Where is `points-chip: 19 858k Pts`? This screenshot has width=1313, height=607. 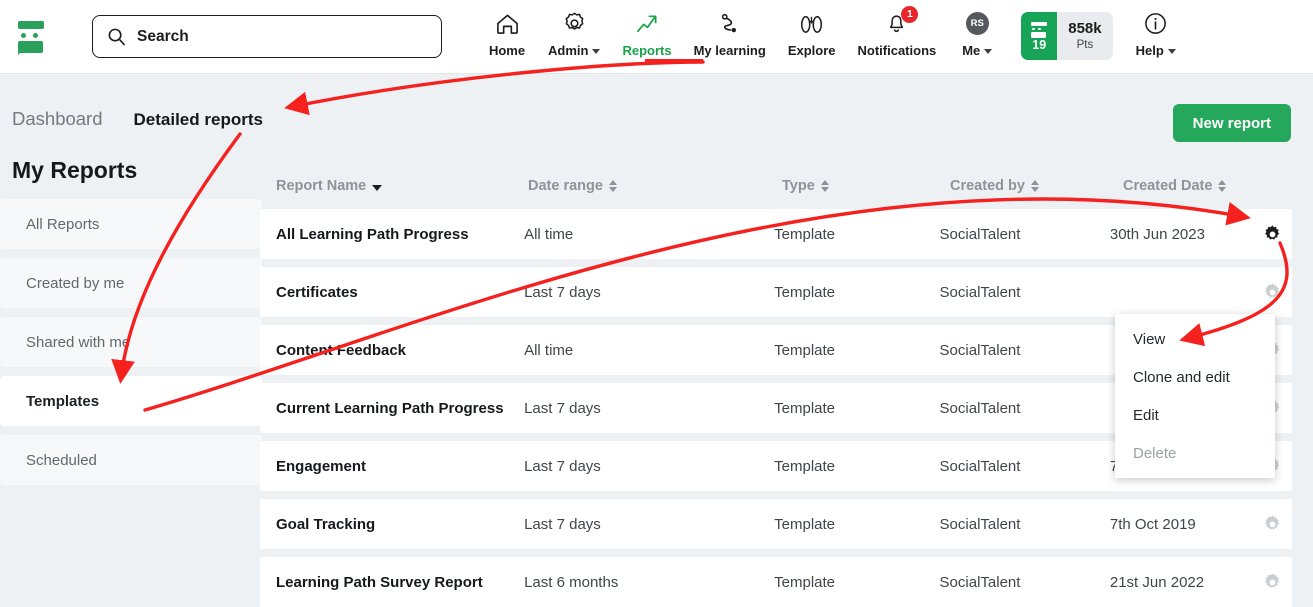
points-chip: 19 858k Pts is located at coordinates (1067, 35).